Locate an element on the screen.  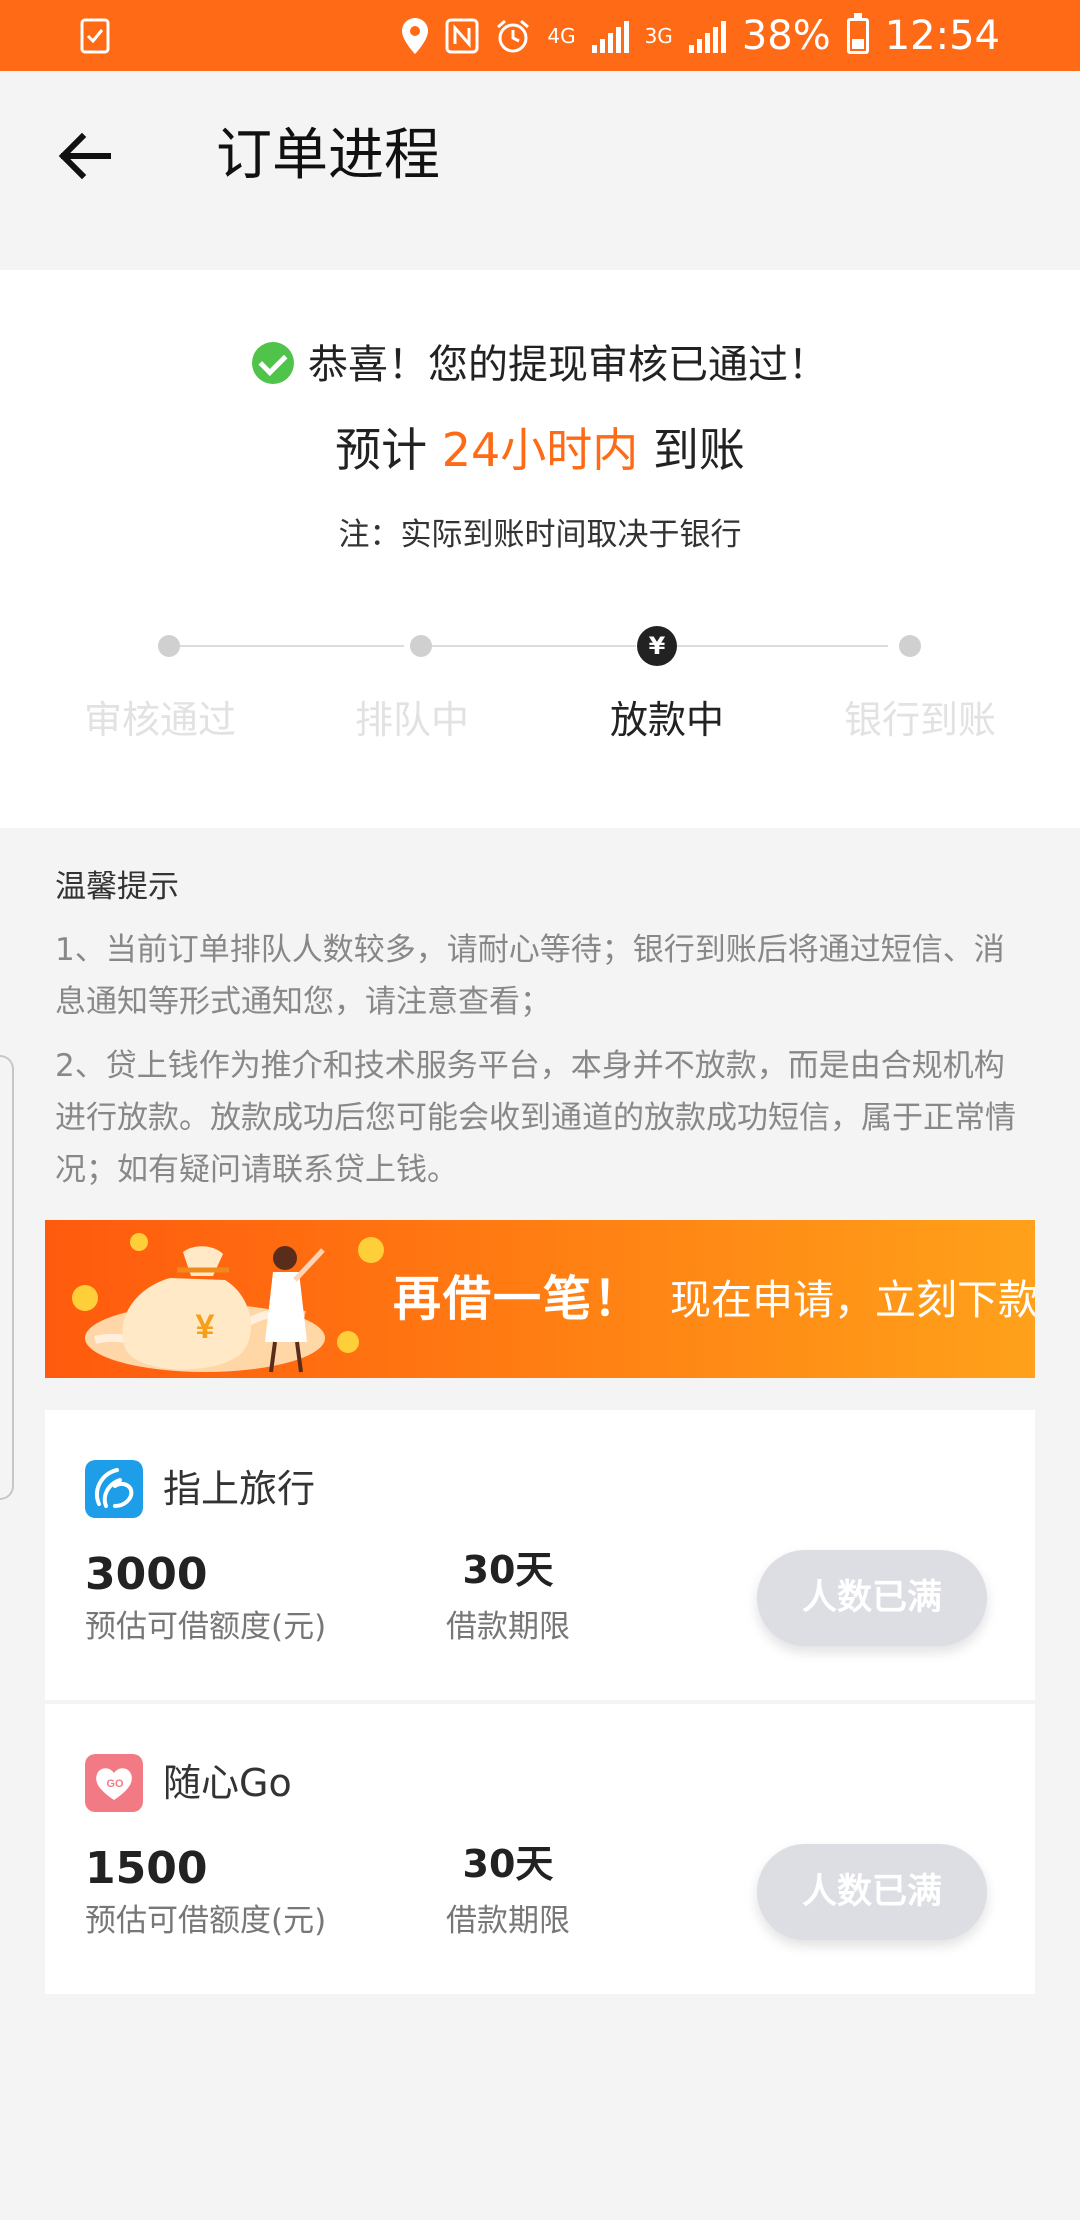
app-name: 指上旅行 is located at coordinates (239, 1489).